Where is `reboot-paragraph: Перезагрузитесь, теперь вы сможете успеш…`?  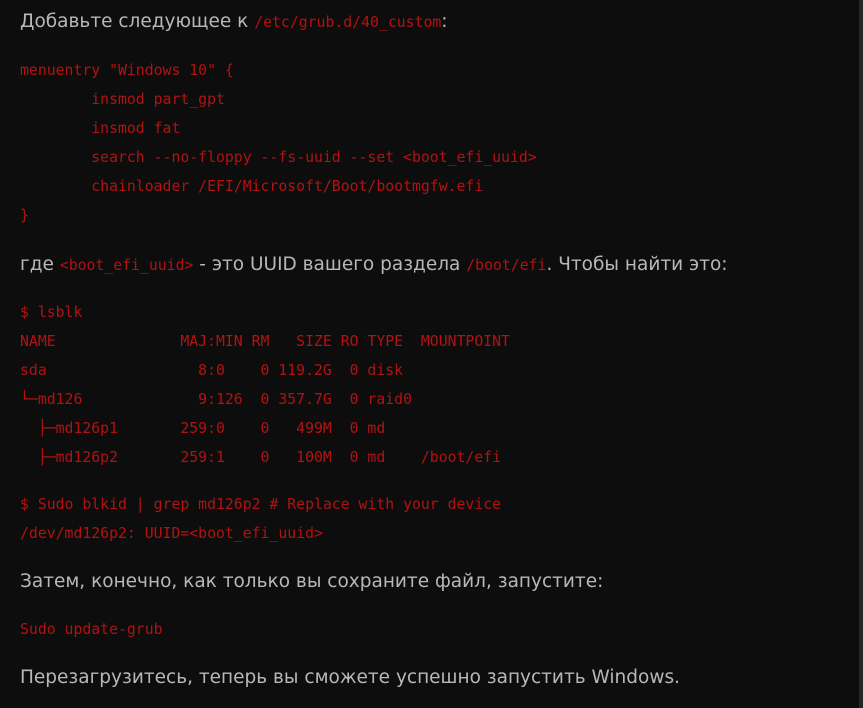 reboot-paragraph: Перезагрузитесь, теперь вы сможете успеш… is located at coordinates (350, 677).